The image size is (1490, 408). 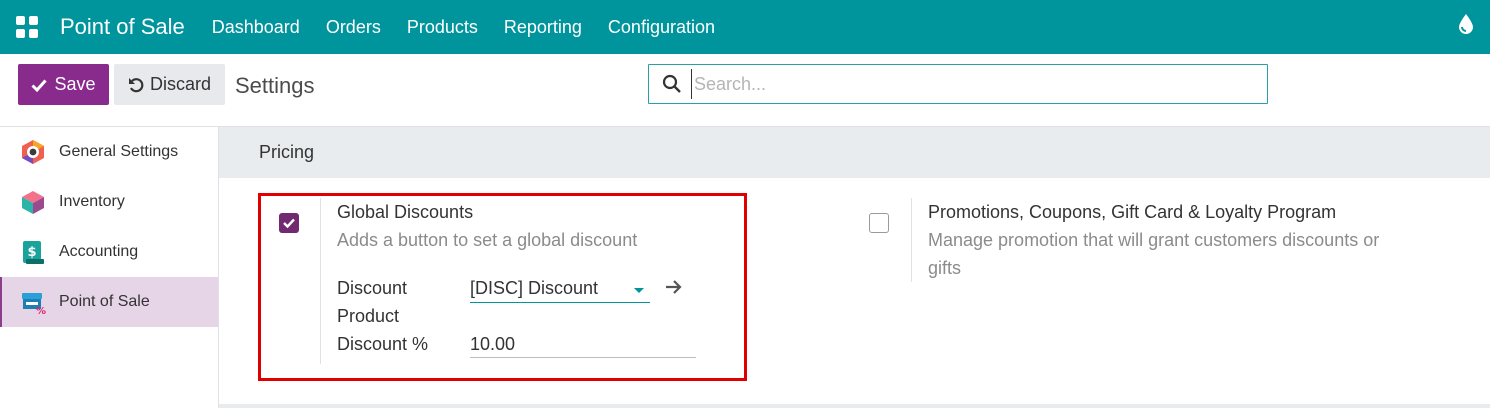 I want to click on point-of-sale-icon: %, so click(x=34, y=304).